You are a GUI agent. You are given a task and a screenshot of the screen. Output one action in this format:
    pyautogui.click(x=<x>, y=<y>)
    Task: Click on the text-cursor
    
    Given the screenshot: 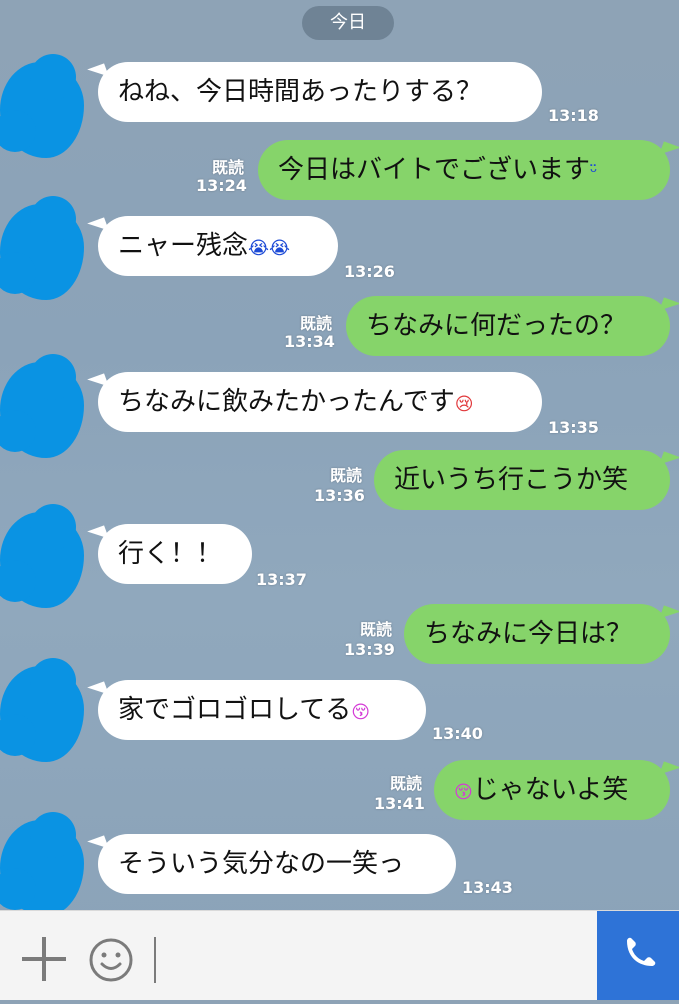 What is the action you would take?
    pyautogui.click(x=155, y=960)
    